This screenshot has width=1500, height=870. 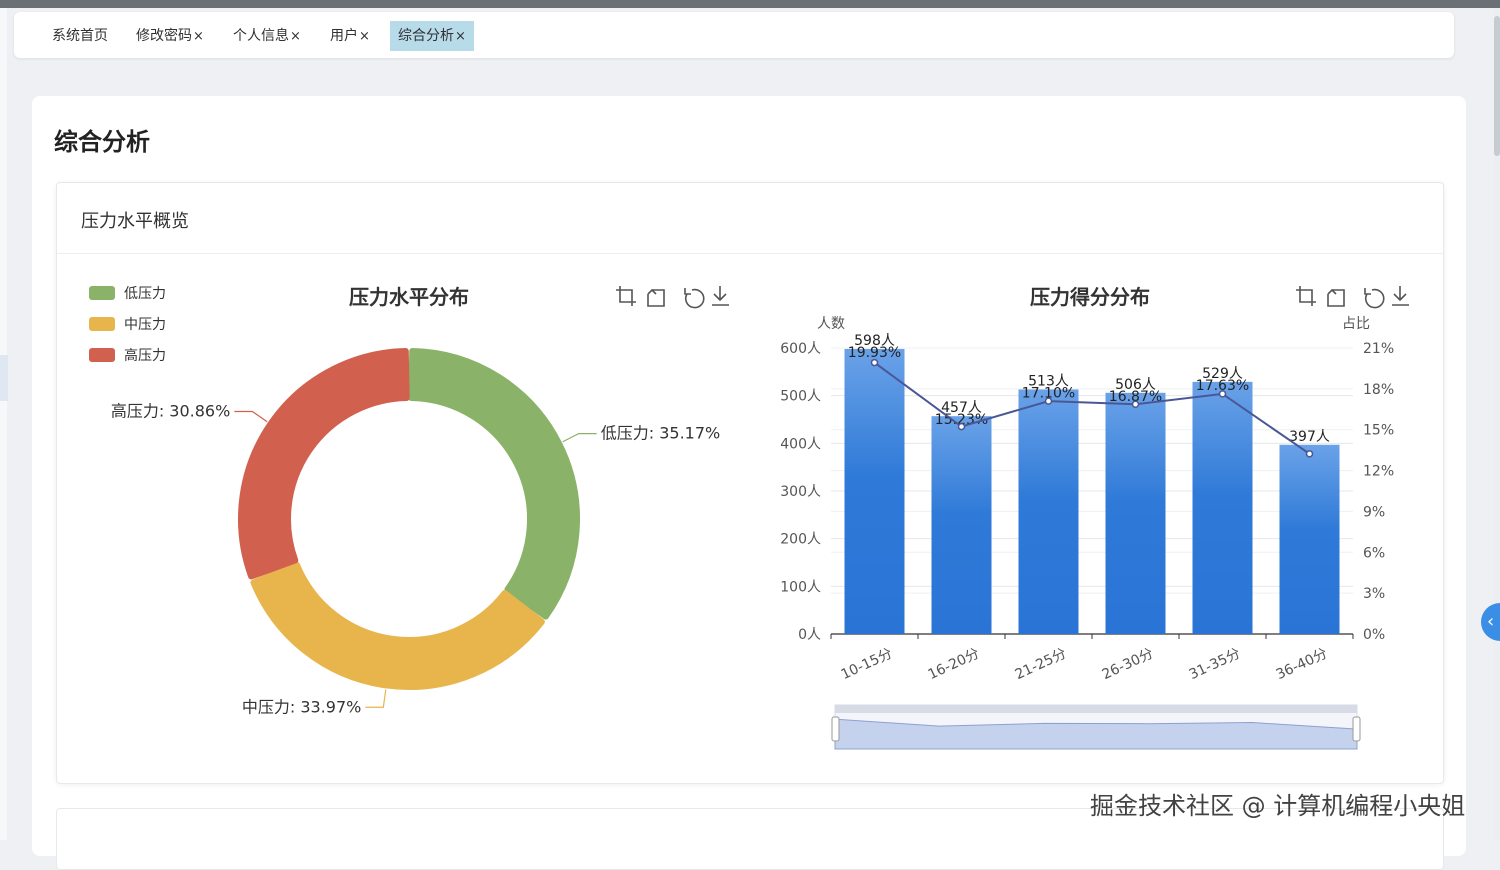 What do you see at coordinates (800, 540) in the screenshot?
I see `y-tick-label: 200人` at bounding box center [800, 540].